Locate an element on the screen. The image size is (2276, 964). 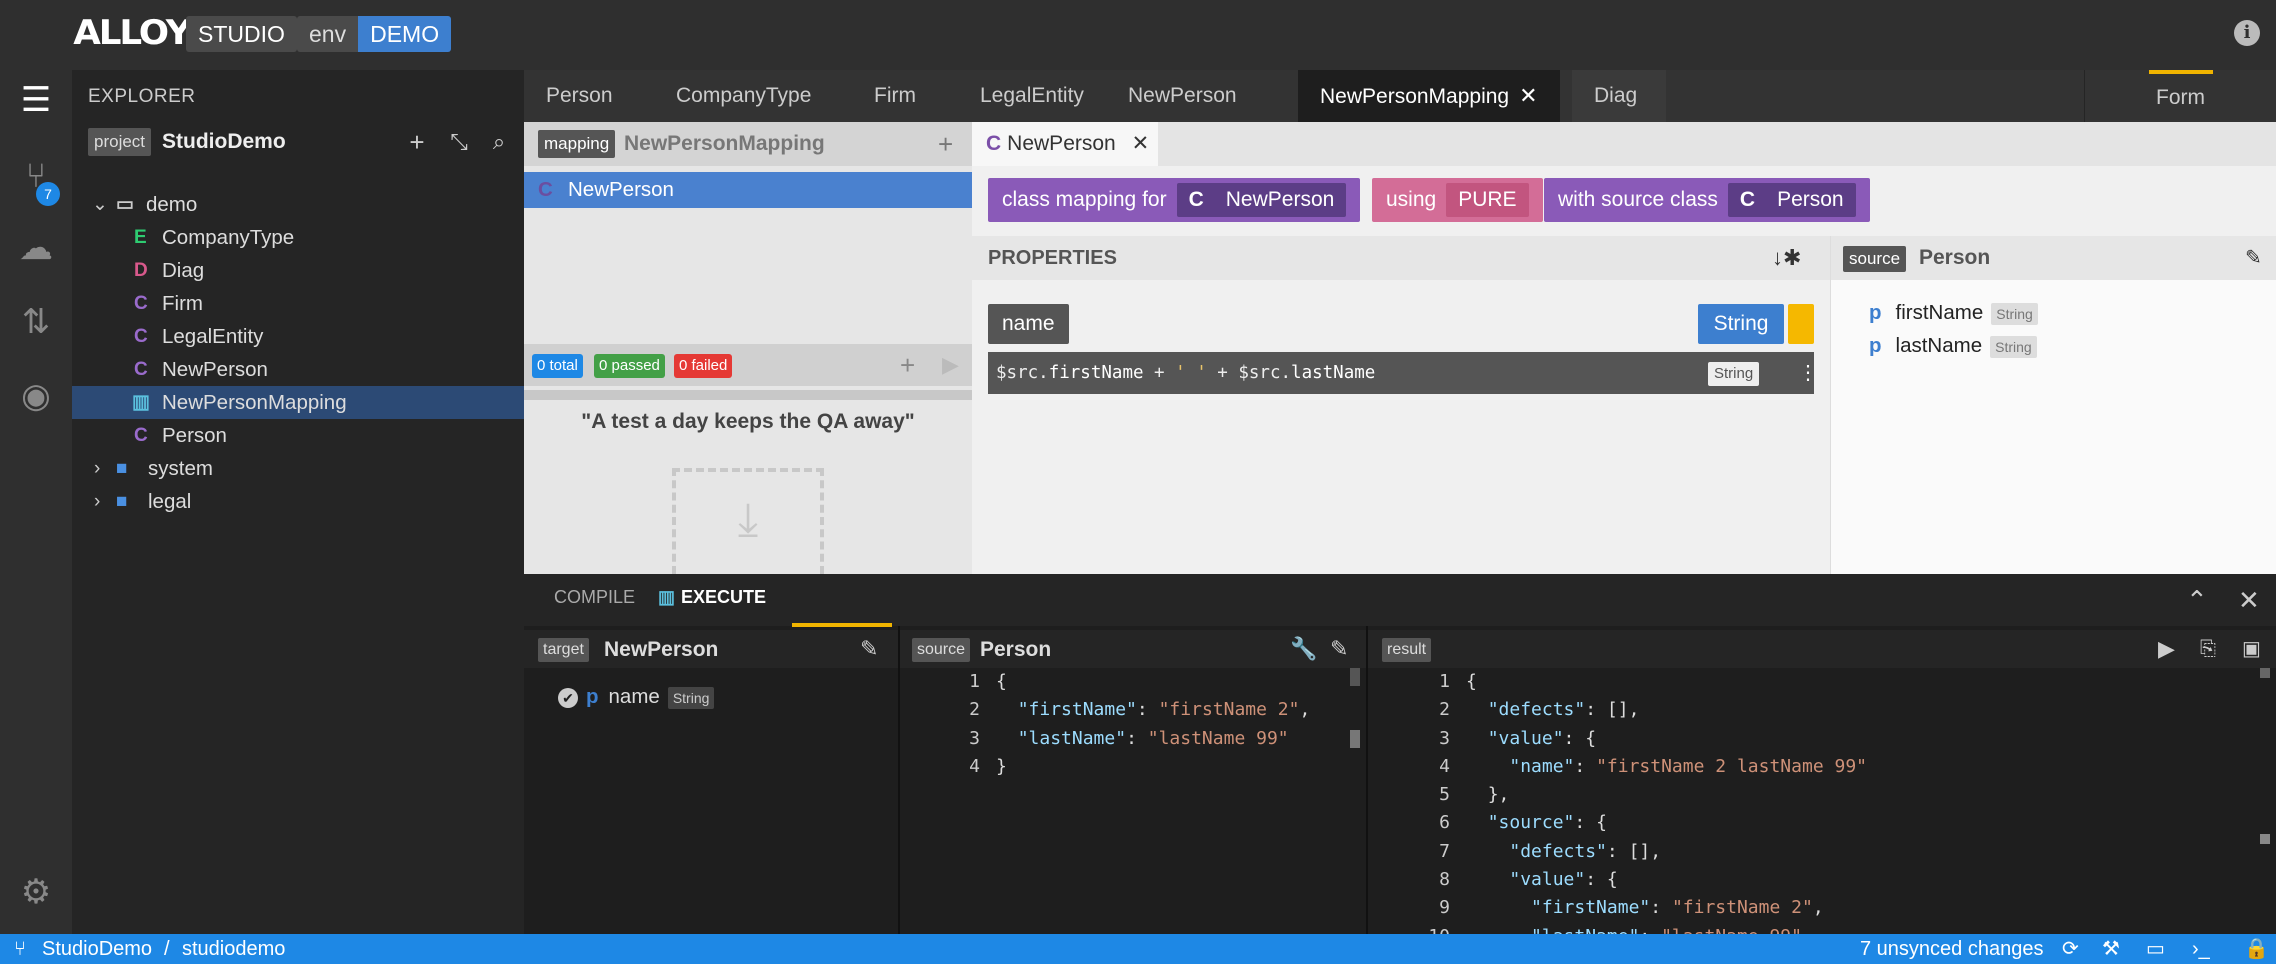
enumeration-icon: E is located at coordinates (140, 237).